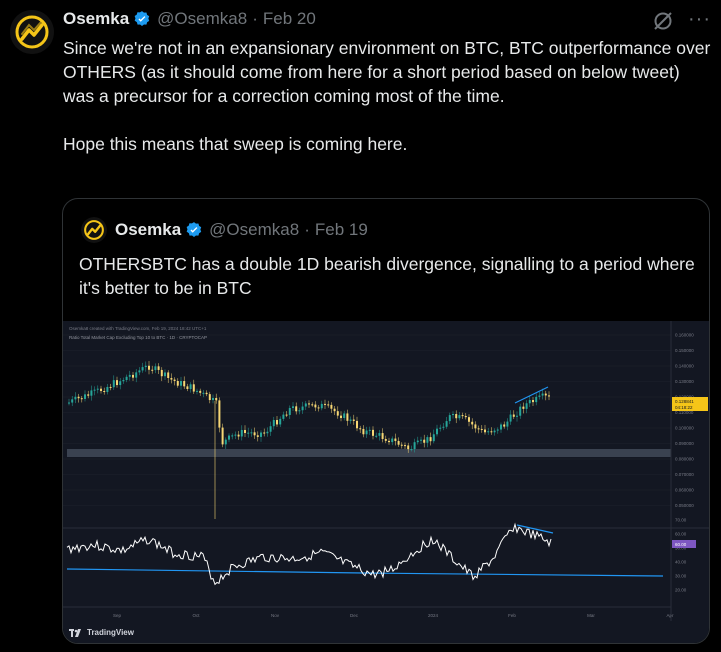 This screenshot has height=652, width=721. I want to click on rsi-line, so click(309, 554).